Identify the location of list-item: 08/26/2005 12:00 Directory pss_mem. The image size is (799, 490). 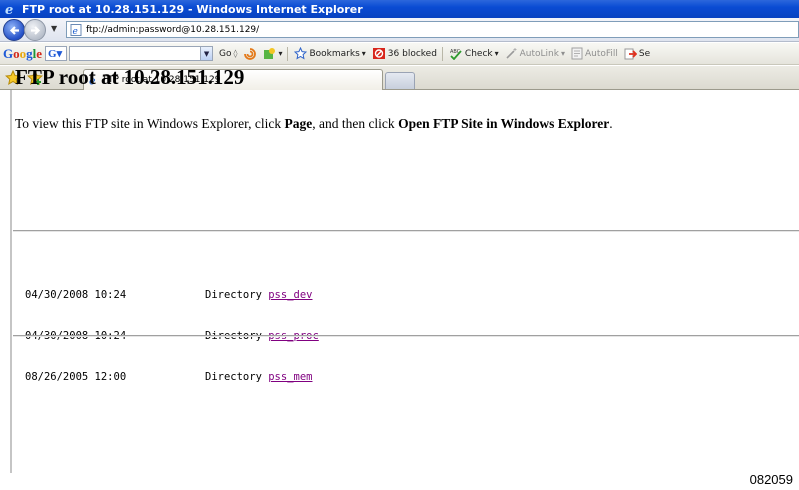
(172, 378).